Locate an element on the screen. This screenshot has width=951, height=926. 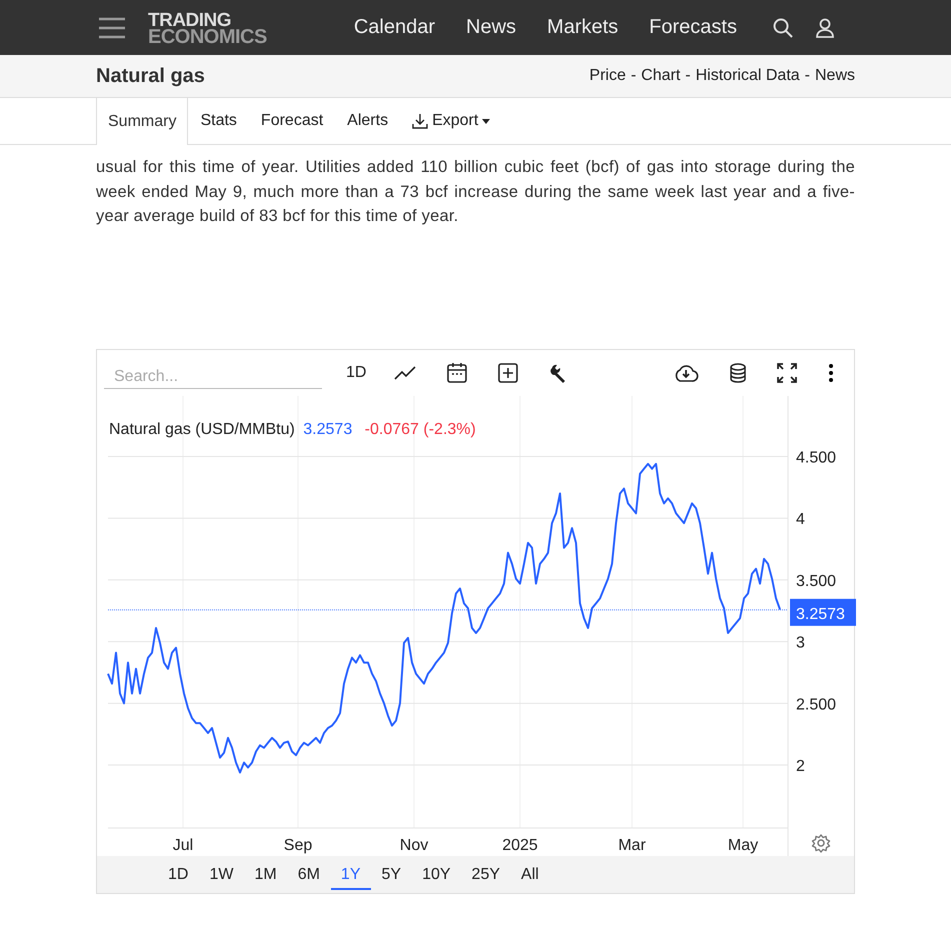
caret-icon is located at coordinates (486, 121).